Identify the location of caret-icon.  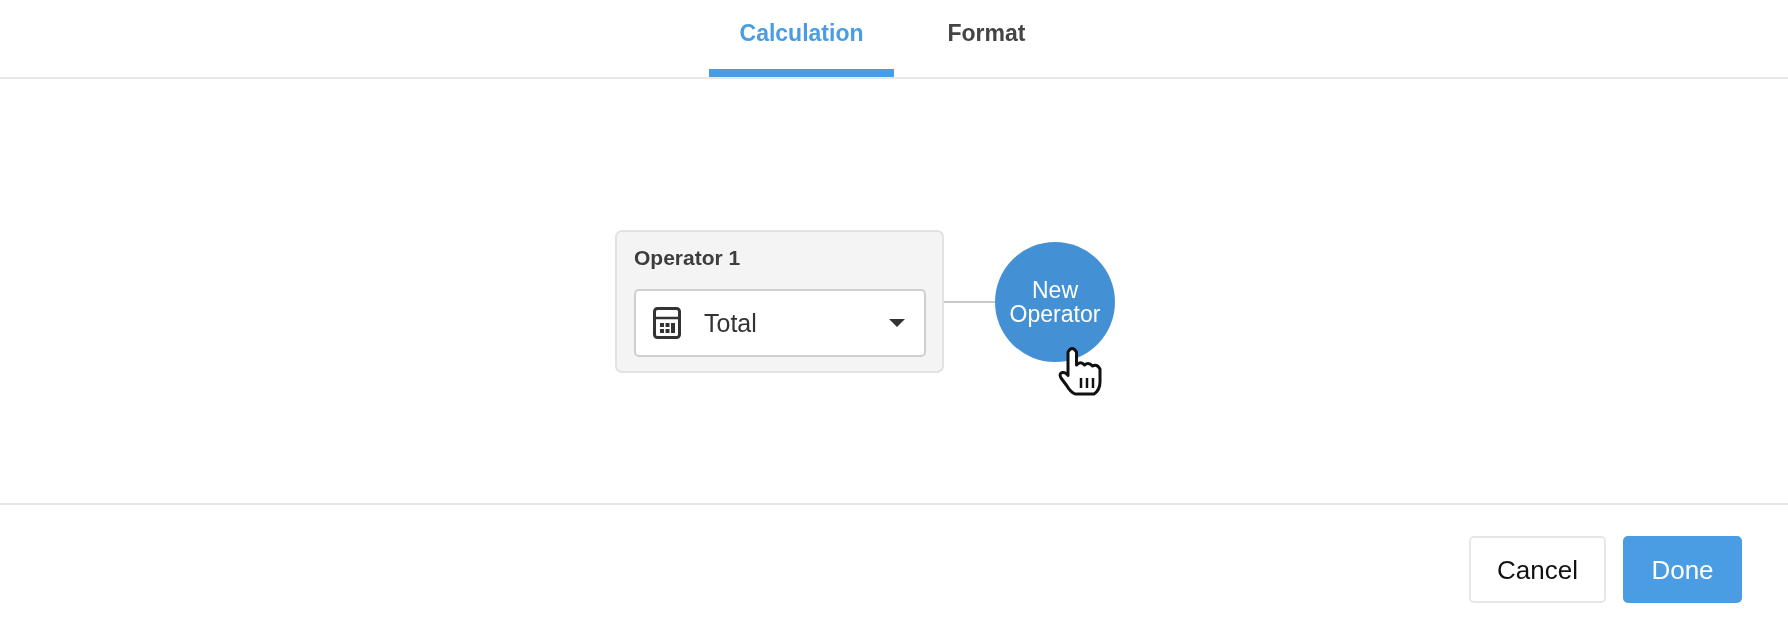
(897, 323).